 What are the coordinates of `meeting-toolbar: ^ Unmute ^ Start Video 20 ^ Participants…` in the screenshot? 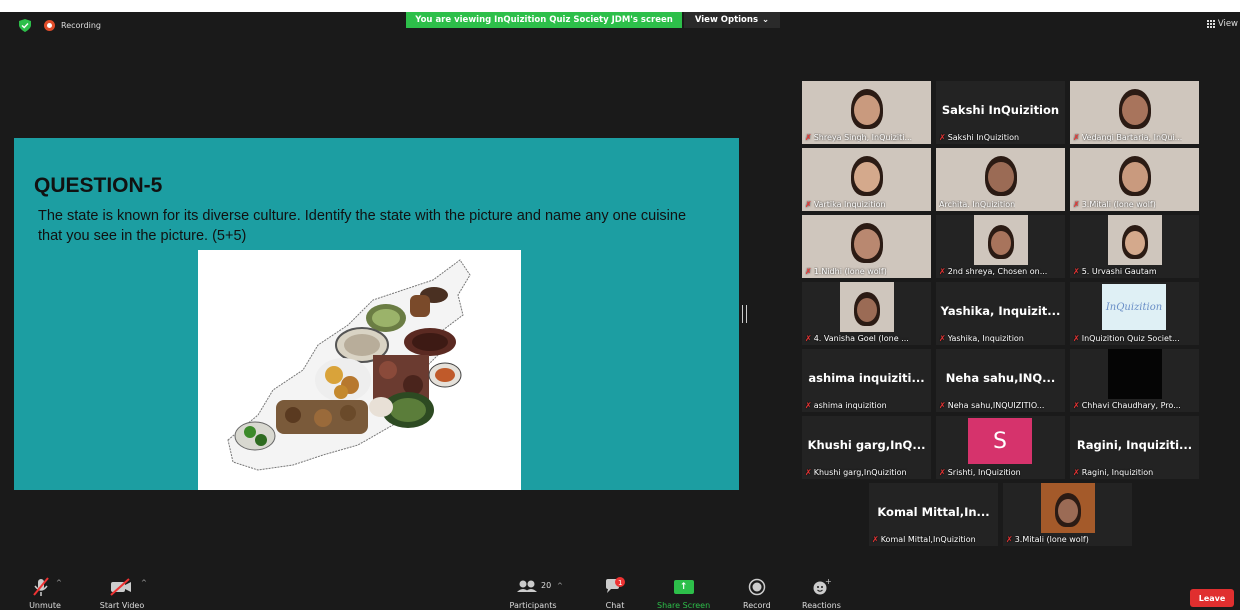 It's located at (620, 593).